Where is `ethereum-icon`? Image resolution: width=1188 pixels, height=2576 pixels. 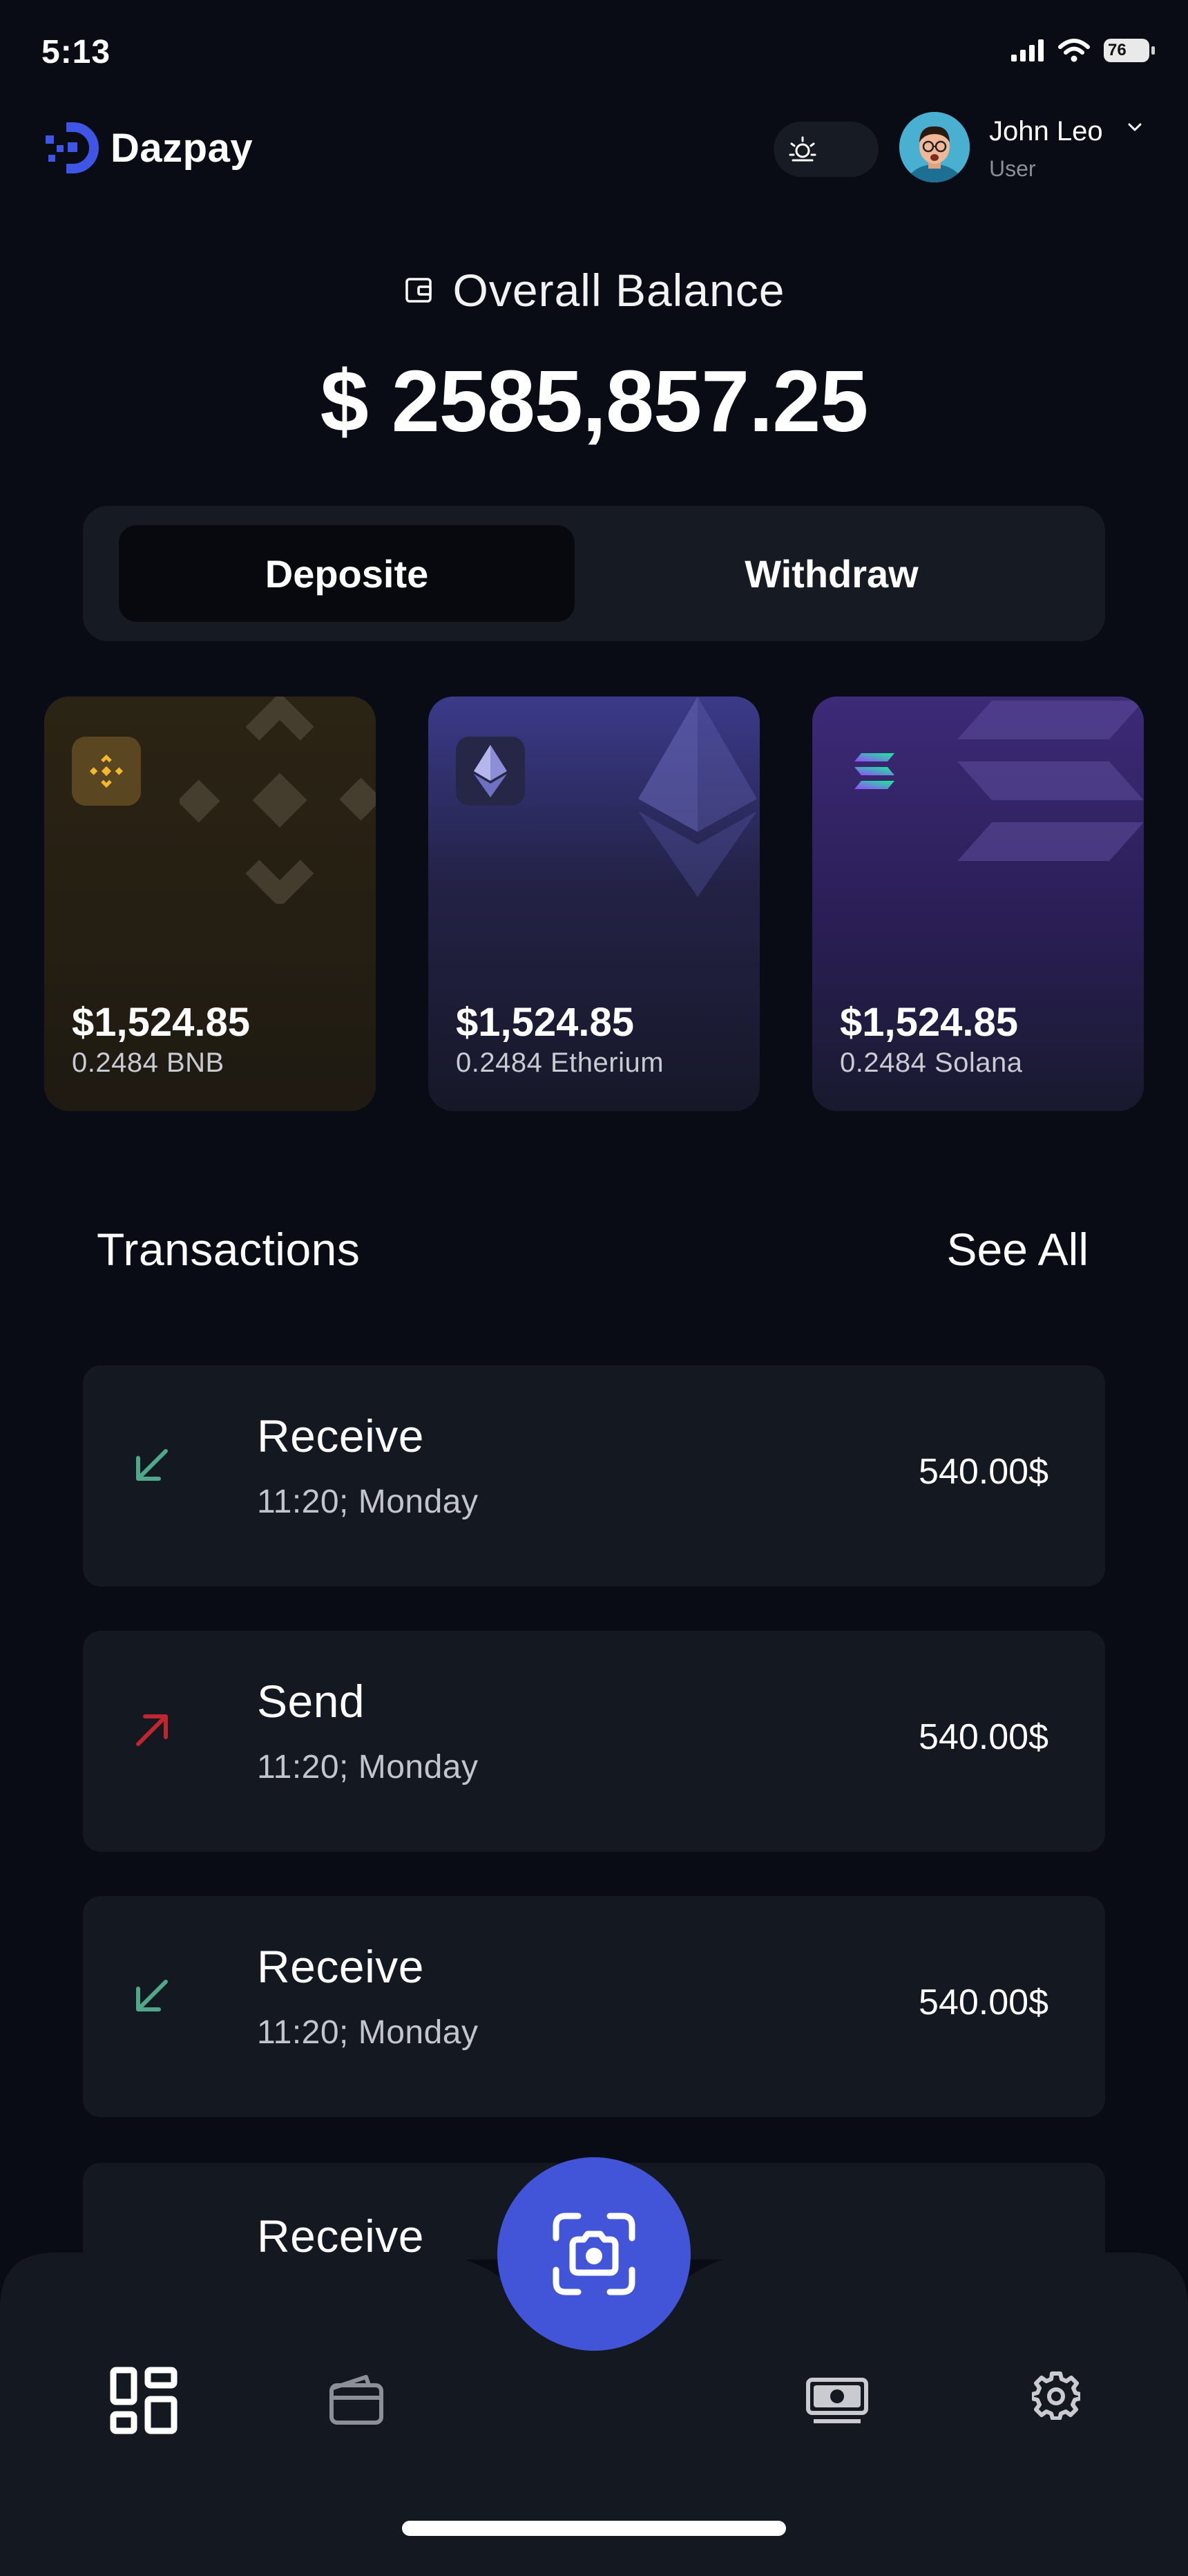
ethereum-icon is located at coordinates (491, 771).